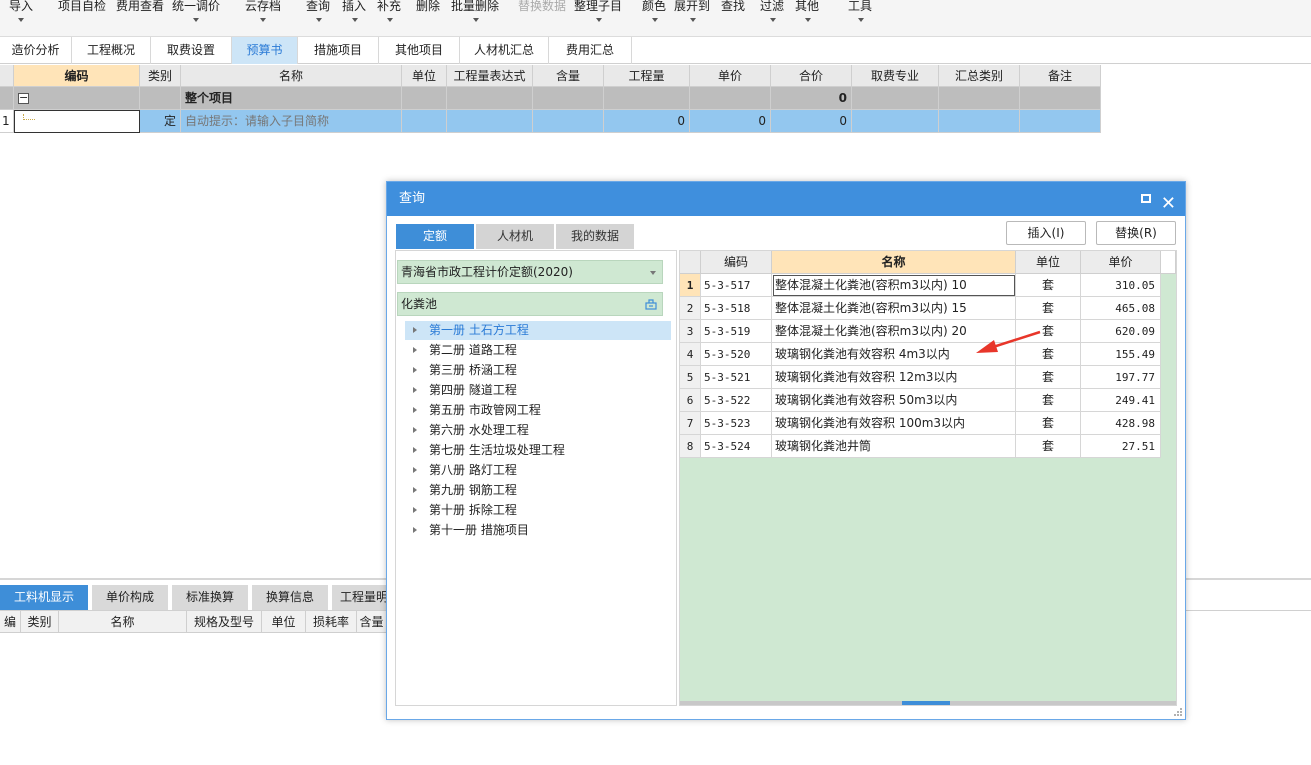  What do you see at coordinates (21, 7) in the screenshot?
I see `import-button: 导入` at bounding box center [21, 7].